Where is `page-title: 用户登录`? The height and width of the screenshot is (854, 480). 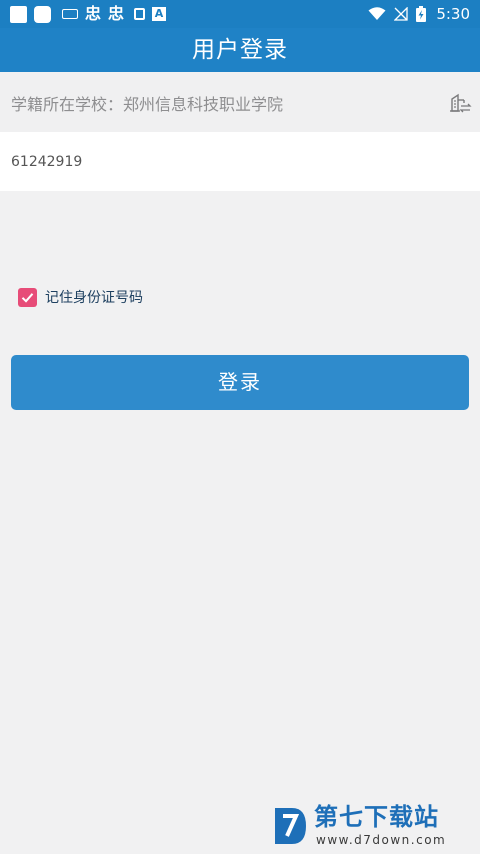
page-title: 用户登录 is located at coordinates (240, 50).